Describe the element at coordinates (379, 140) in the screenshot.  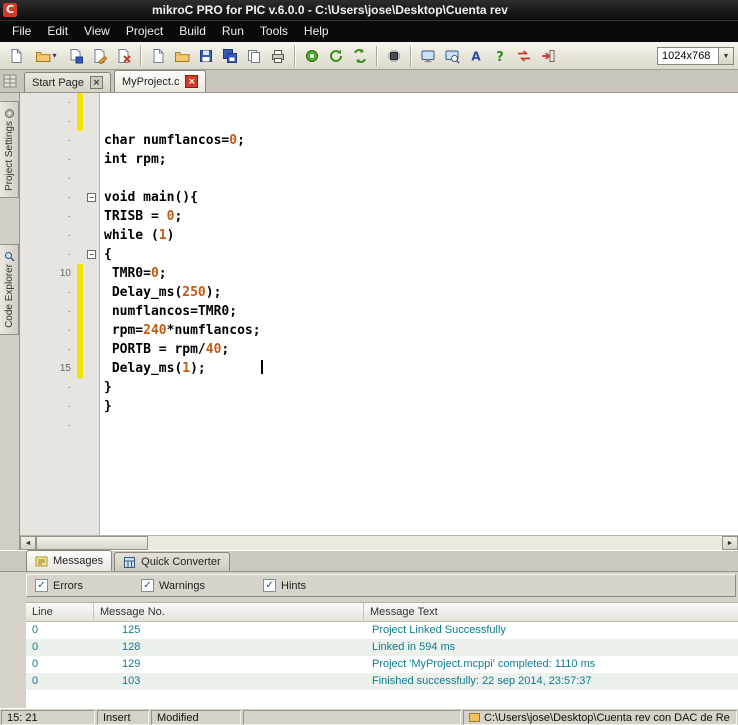
I see `editor-line: · char numflancos=0;` at that location.